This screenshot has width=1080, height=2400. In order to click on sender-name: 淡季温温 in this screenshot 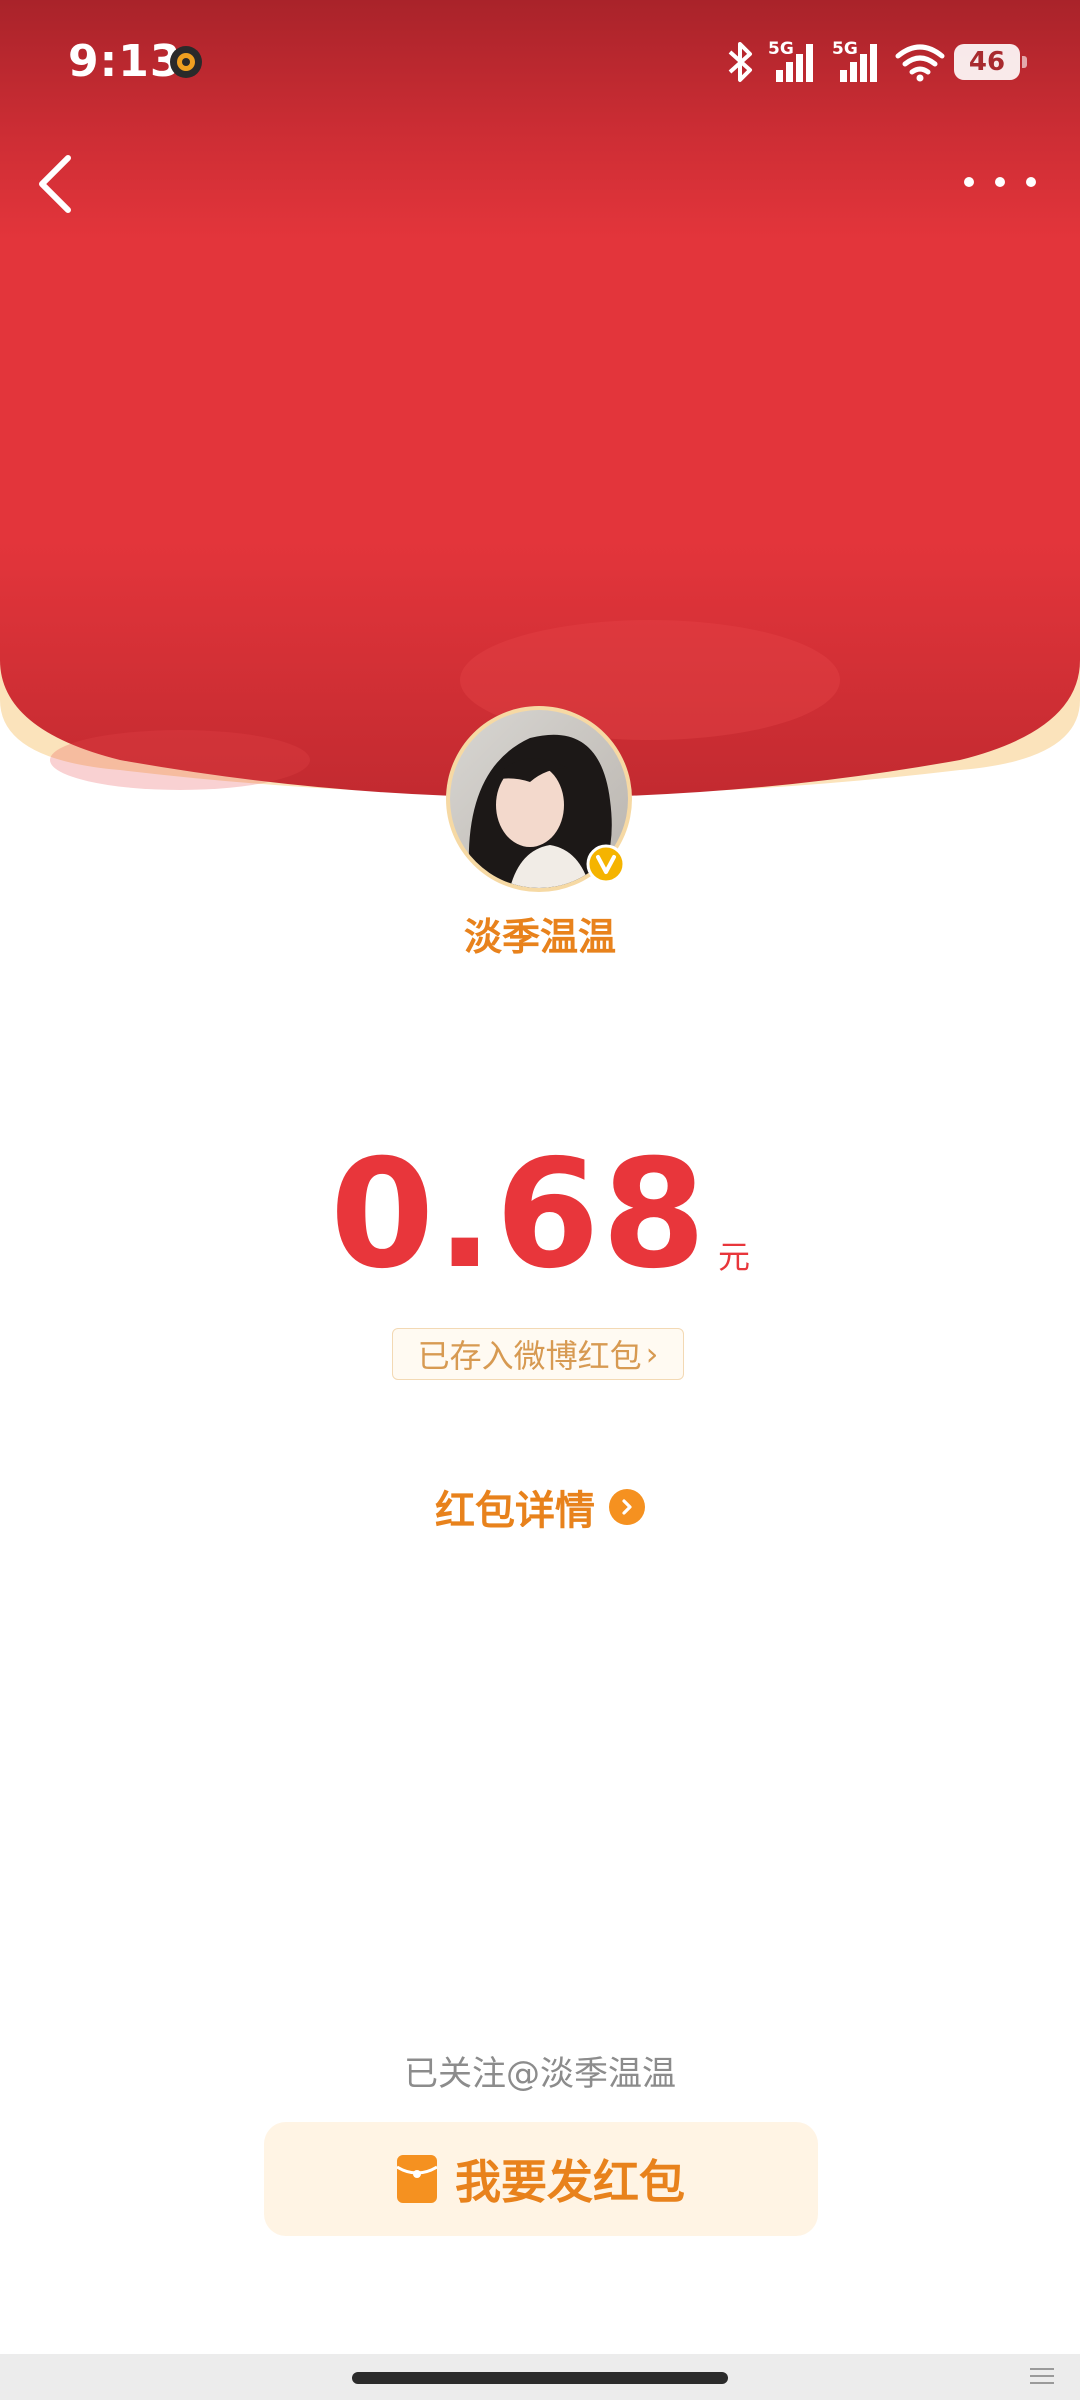, I will do `click(540, 933)`.